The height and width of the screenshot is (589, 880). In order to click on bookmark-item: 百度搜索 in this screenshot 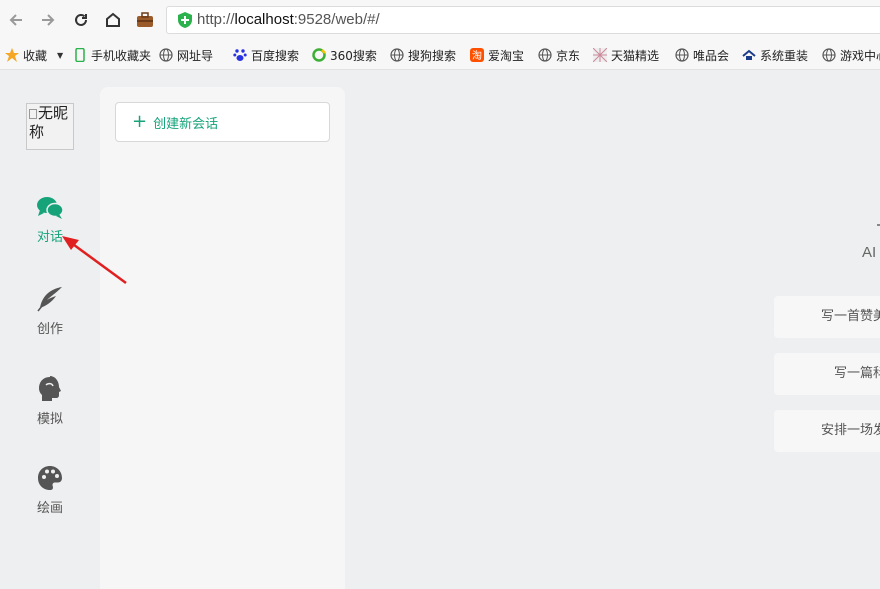, I will do `click(266, 55)`.